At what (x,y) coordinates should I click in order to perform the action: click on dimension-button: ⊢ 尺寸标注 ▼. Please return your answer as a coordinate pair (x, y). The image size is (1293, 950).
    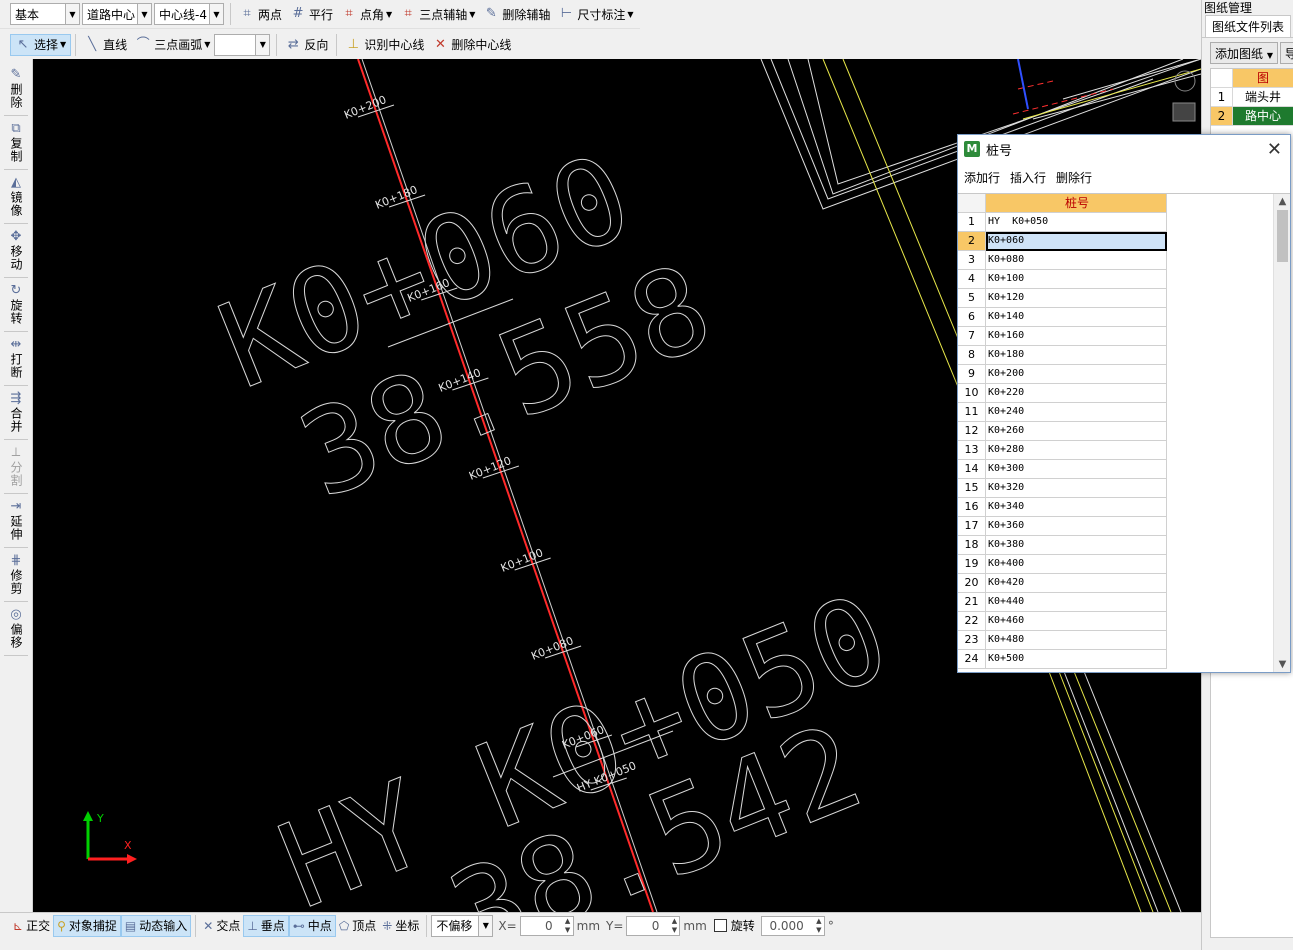
    Looking at the image, I should click on (595, 14).